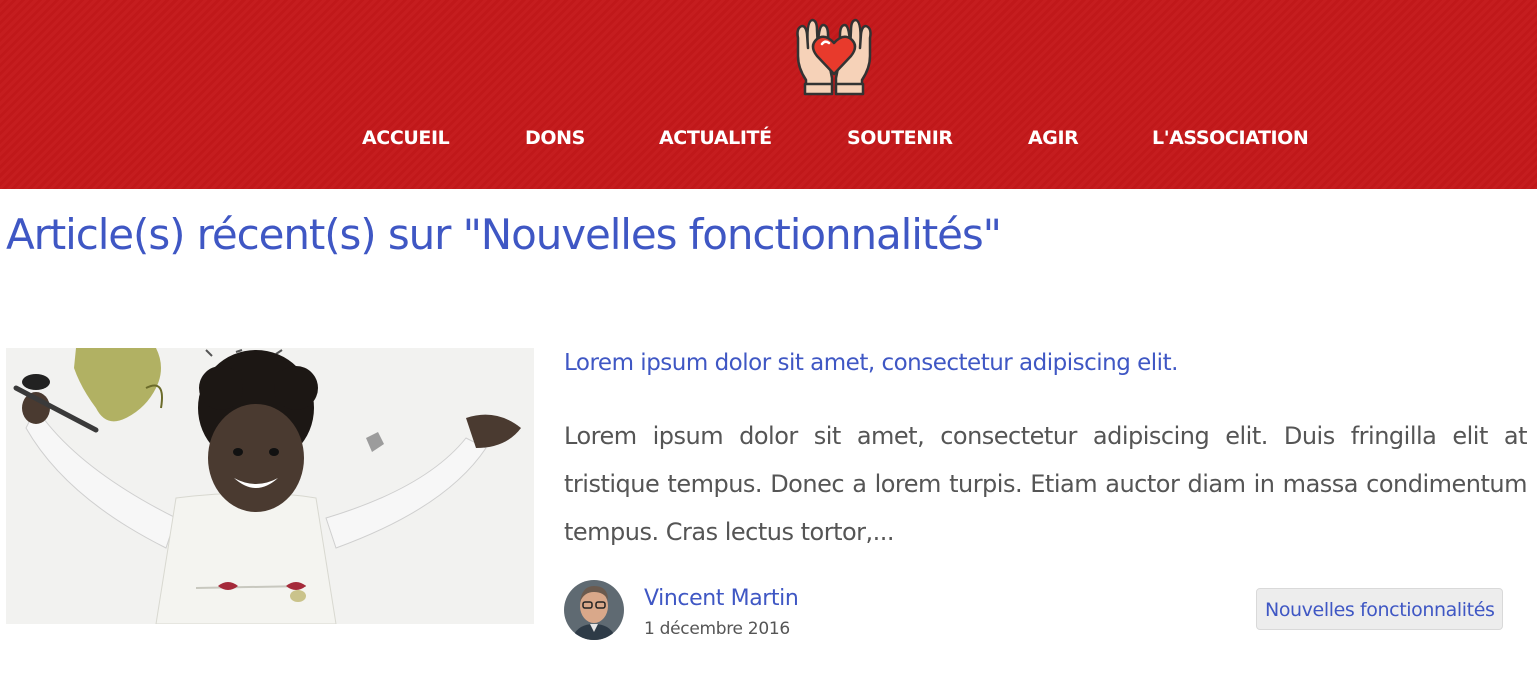 Image resolution: width=1537 pixels, height=674 pixels. Describe the element at coordinates (715, 138) in the screenshot. I see `nav-item-actualite: ACTUALITÉ` at that location.